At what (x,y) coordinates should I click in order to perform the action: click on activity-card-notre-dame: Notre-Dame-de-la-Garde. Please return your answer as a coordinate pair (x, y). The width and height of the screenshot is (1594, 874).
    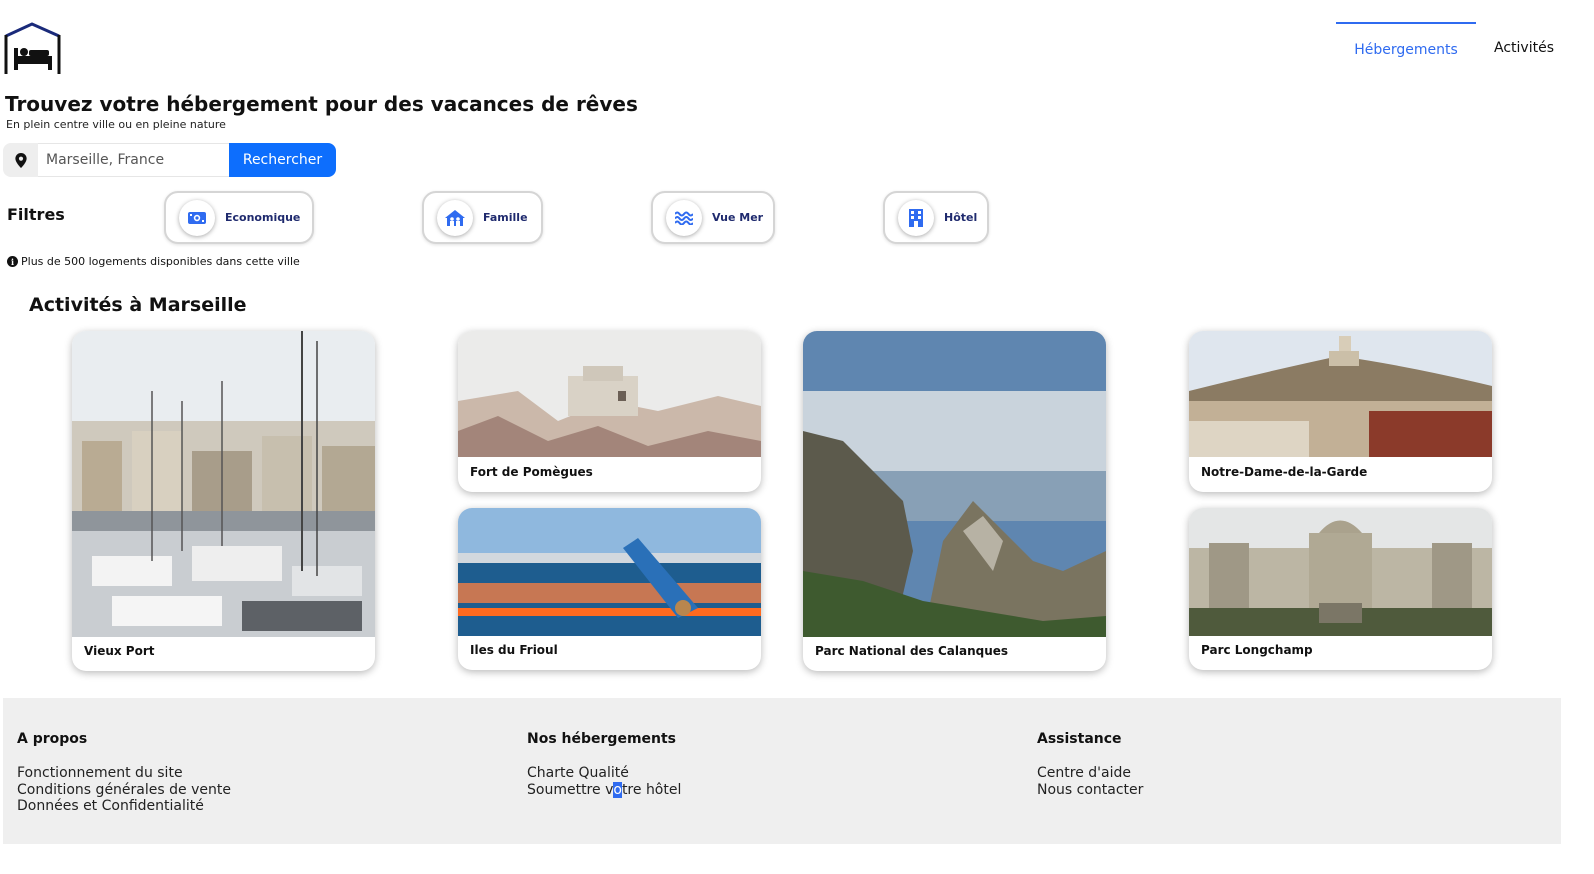
    Looking at the image, I should click on (1340, 411).